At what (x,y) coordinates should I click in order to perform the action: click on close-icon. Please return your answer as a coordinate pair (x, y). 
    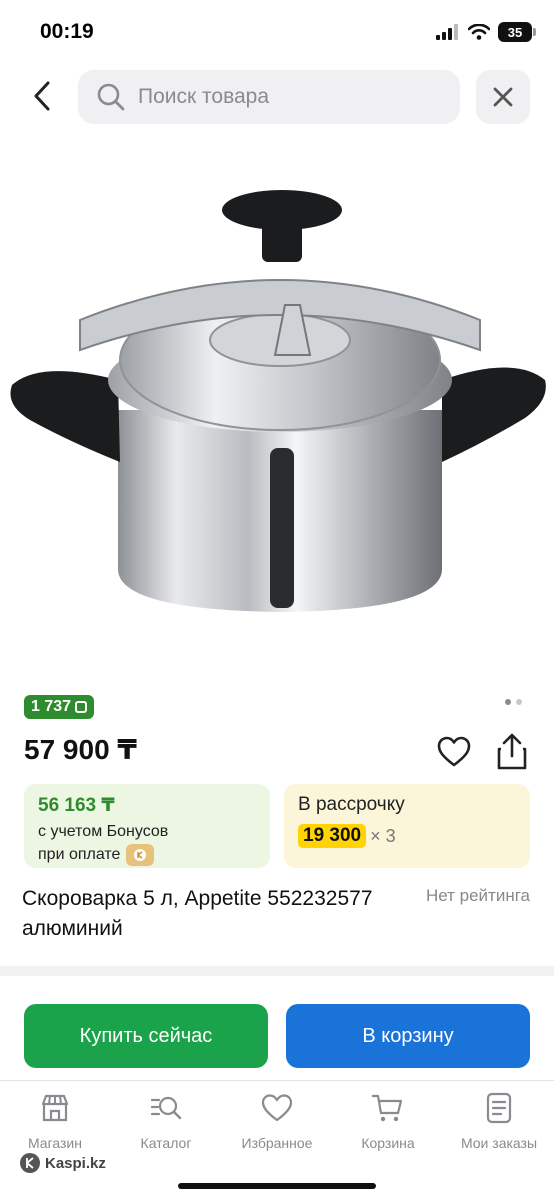
    Looking at the image, I should click on (503, 97).